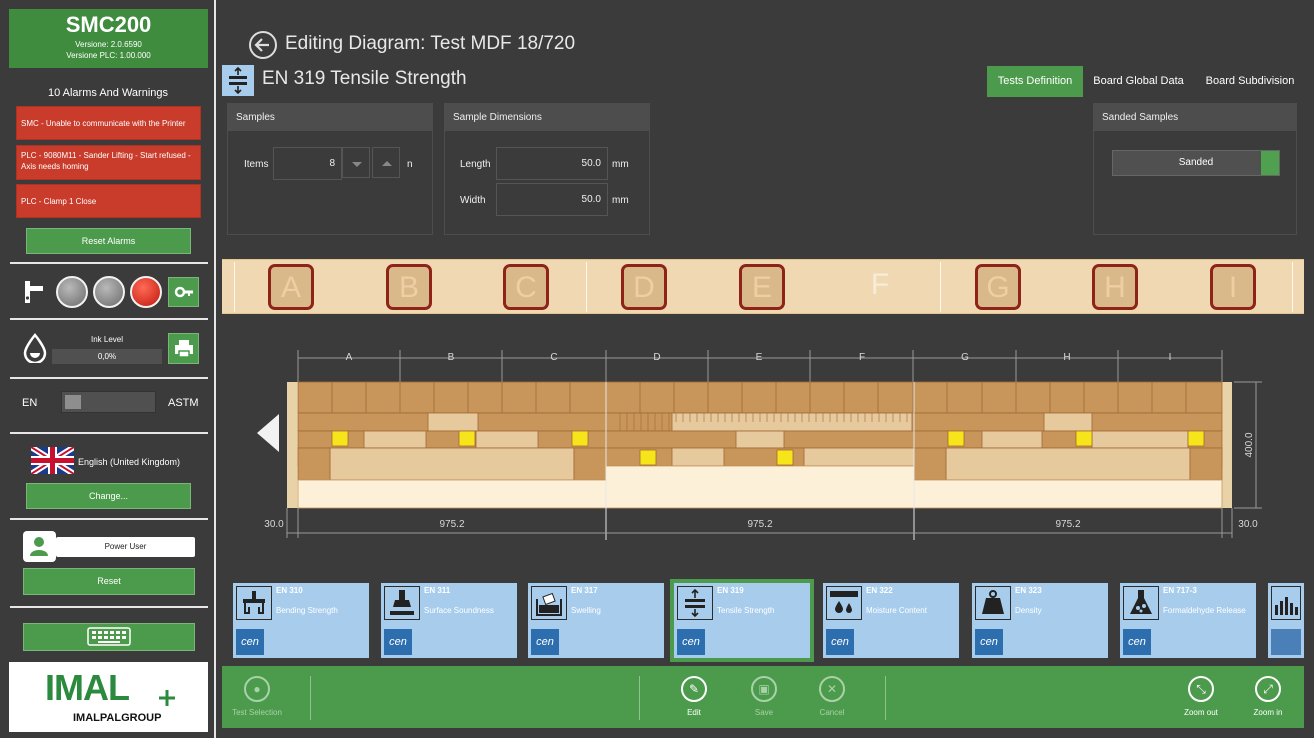  I want to click on section-i: I, so click(1233, 287).